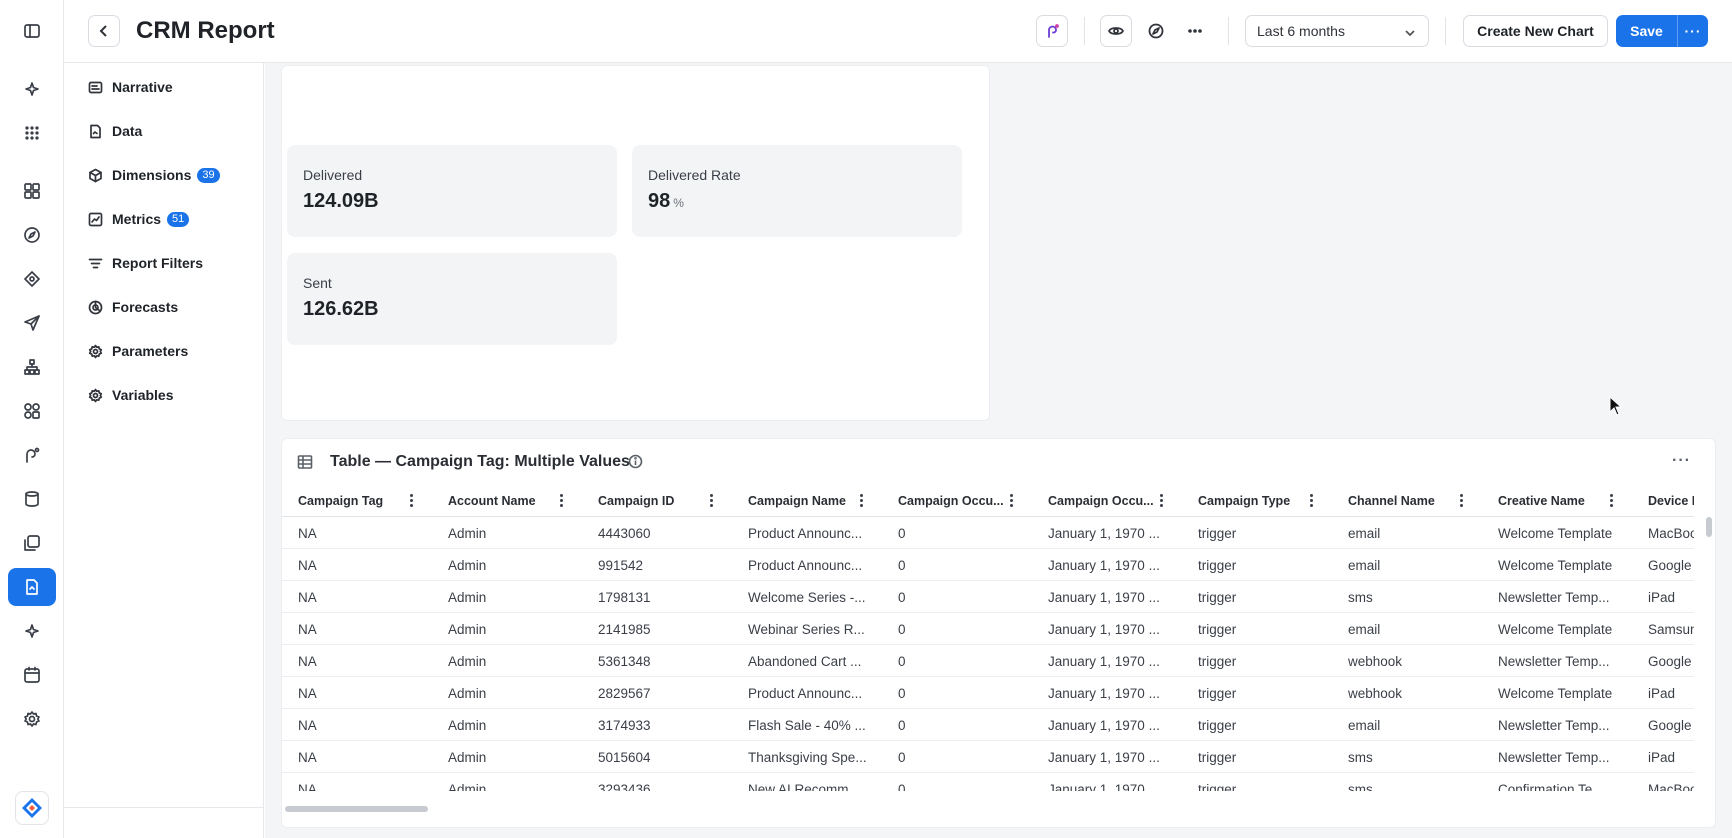 The image size is (1732, 838). I want to click on create-new-chart-button: Create New Chart, so click(1535, 31).